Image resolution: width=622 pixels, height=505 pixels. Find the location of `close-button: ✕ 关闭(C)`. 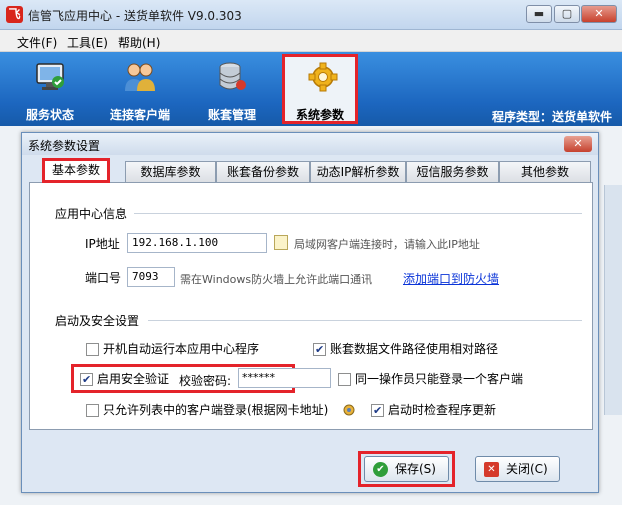

close-button: ✕ 关闭(C) is located at coordinates (517, 469).